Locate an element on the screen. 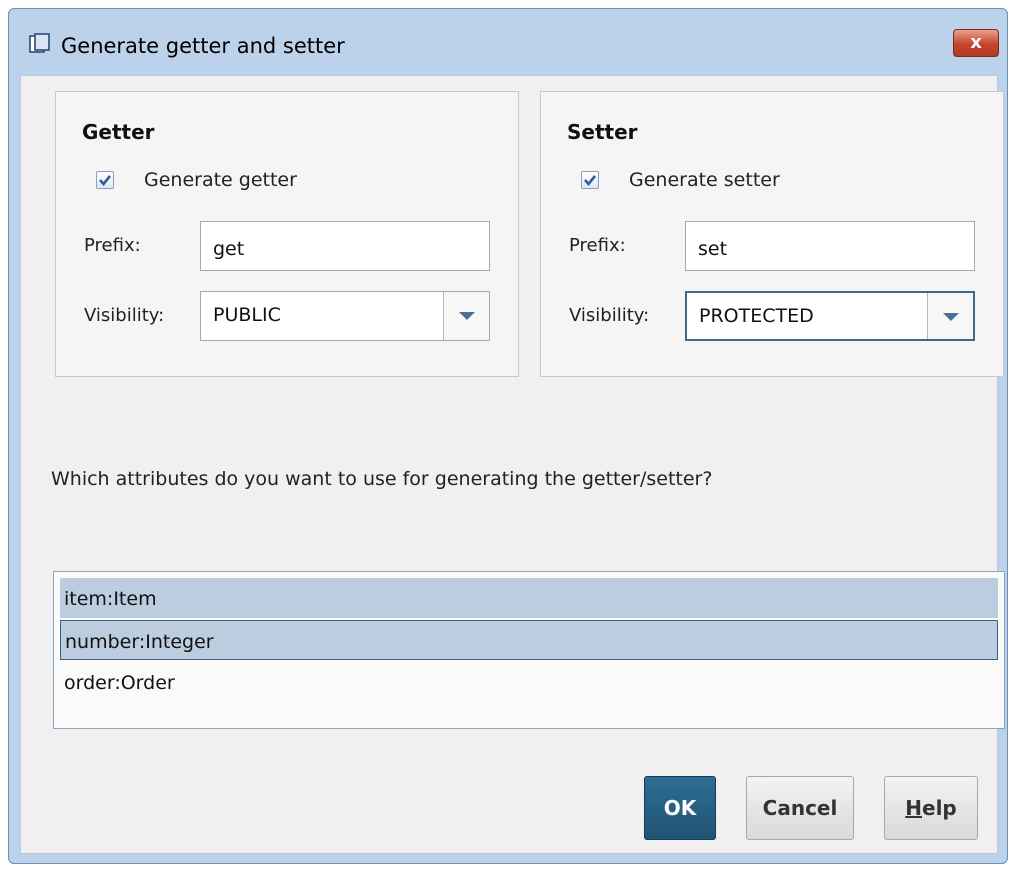 The image size is (1014, 870). ok-button: OK is located at coordinates (680, 808).